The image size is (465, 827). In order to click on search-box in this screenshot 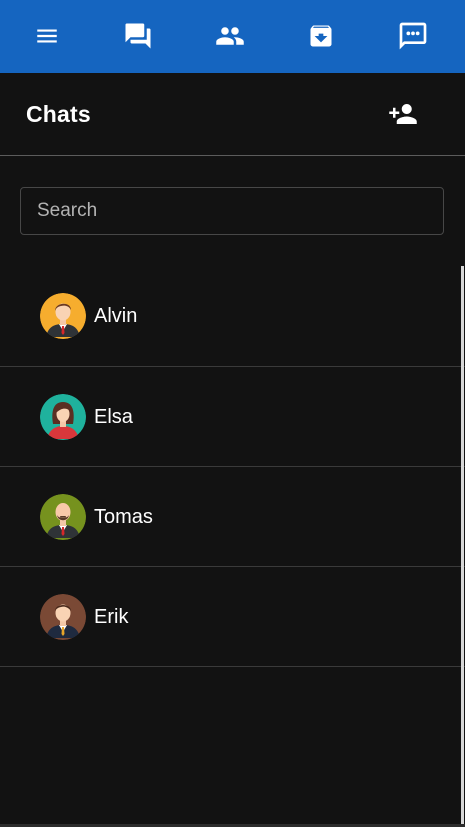, I will do `click(232, 211)`.